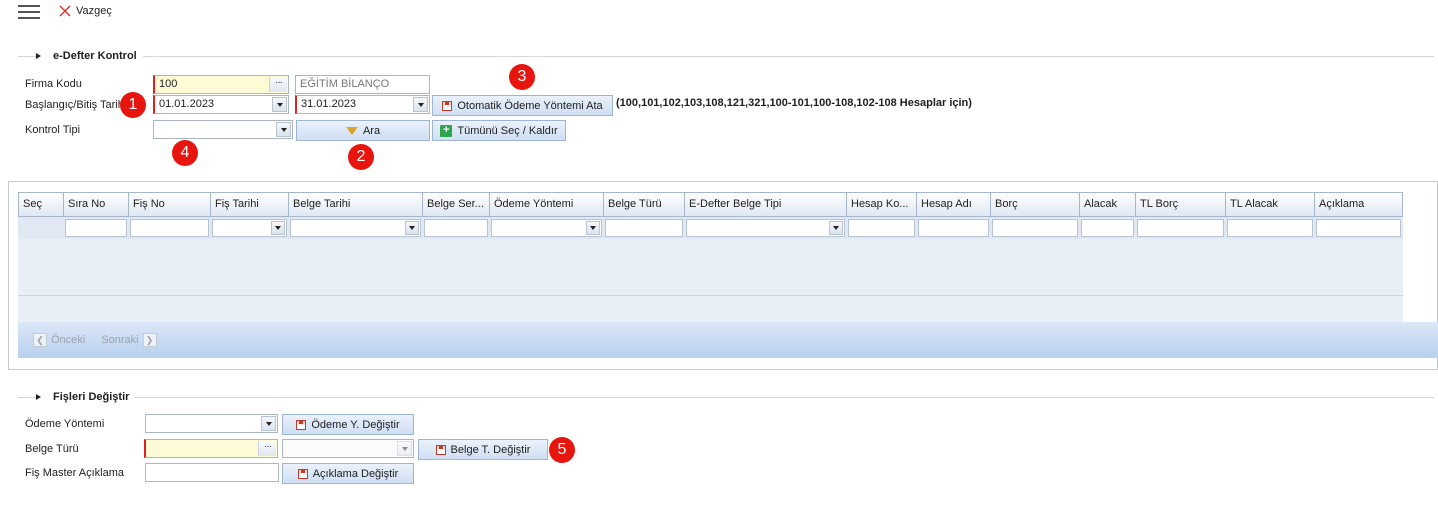 The width and height of the screenshot is (1438, 523). What do you see at coordinates (212, 472) in the screenshot?
I see `description-field` at bounding box center [212, 472].